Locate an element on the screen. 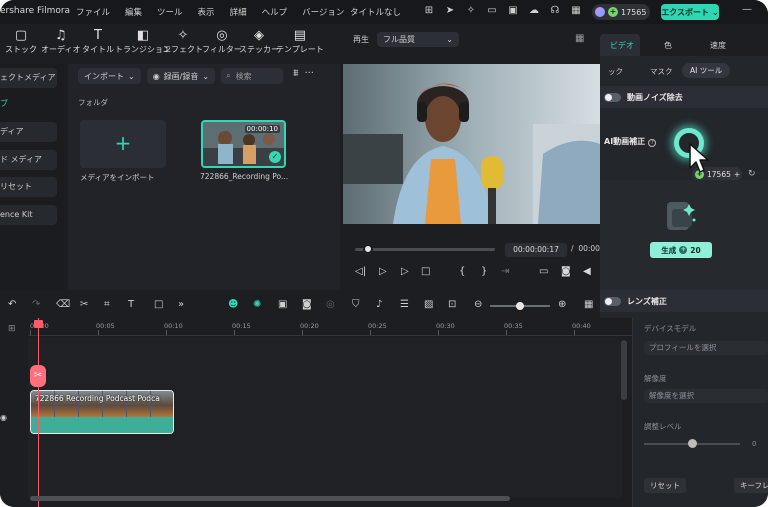 Image resolution: width=768 pixels, height=507 pixels. sidebar-item-cloud-media: ド メディア is located at coordinates (28, 160).